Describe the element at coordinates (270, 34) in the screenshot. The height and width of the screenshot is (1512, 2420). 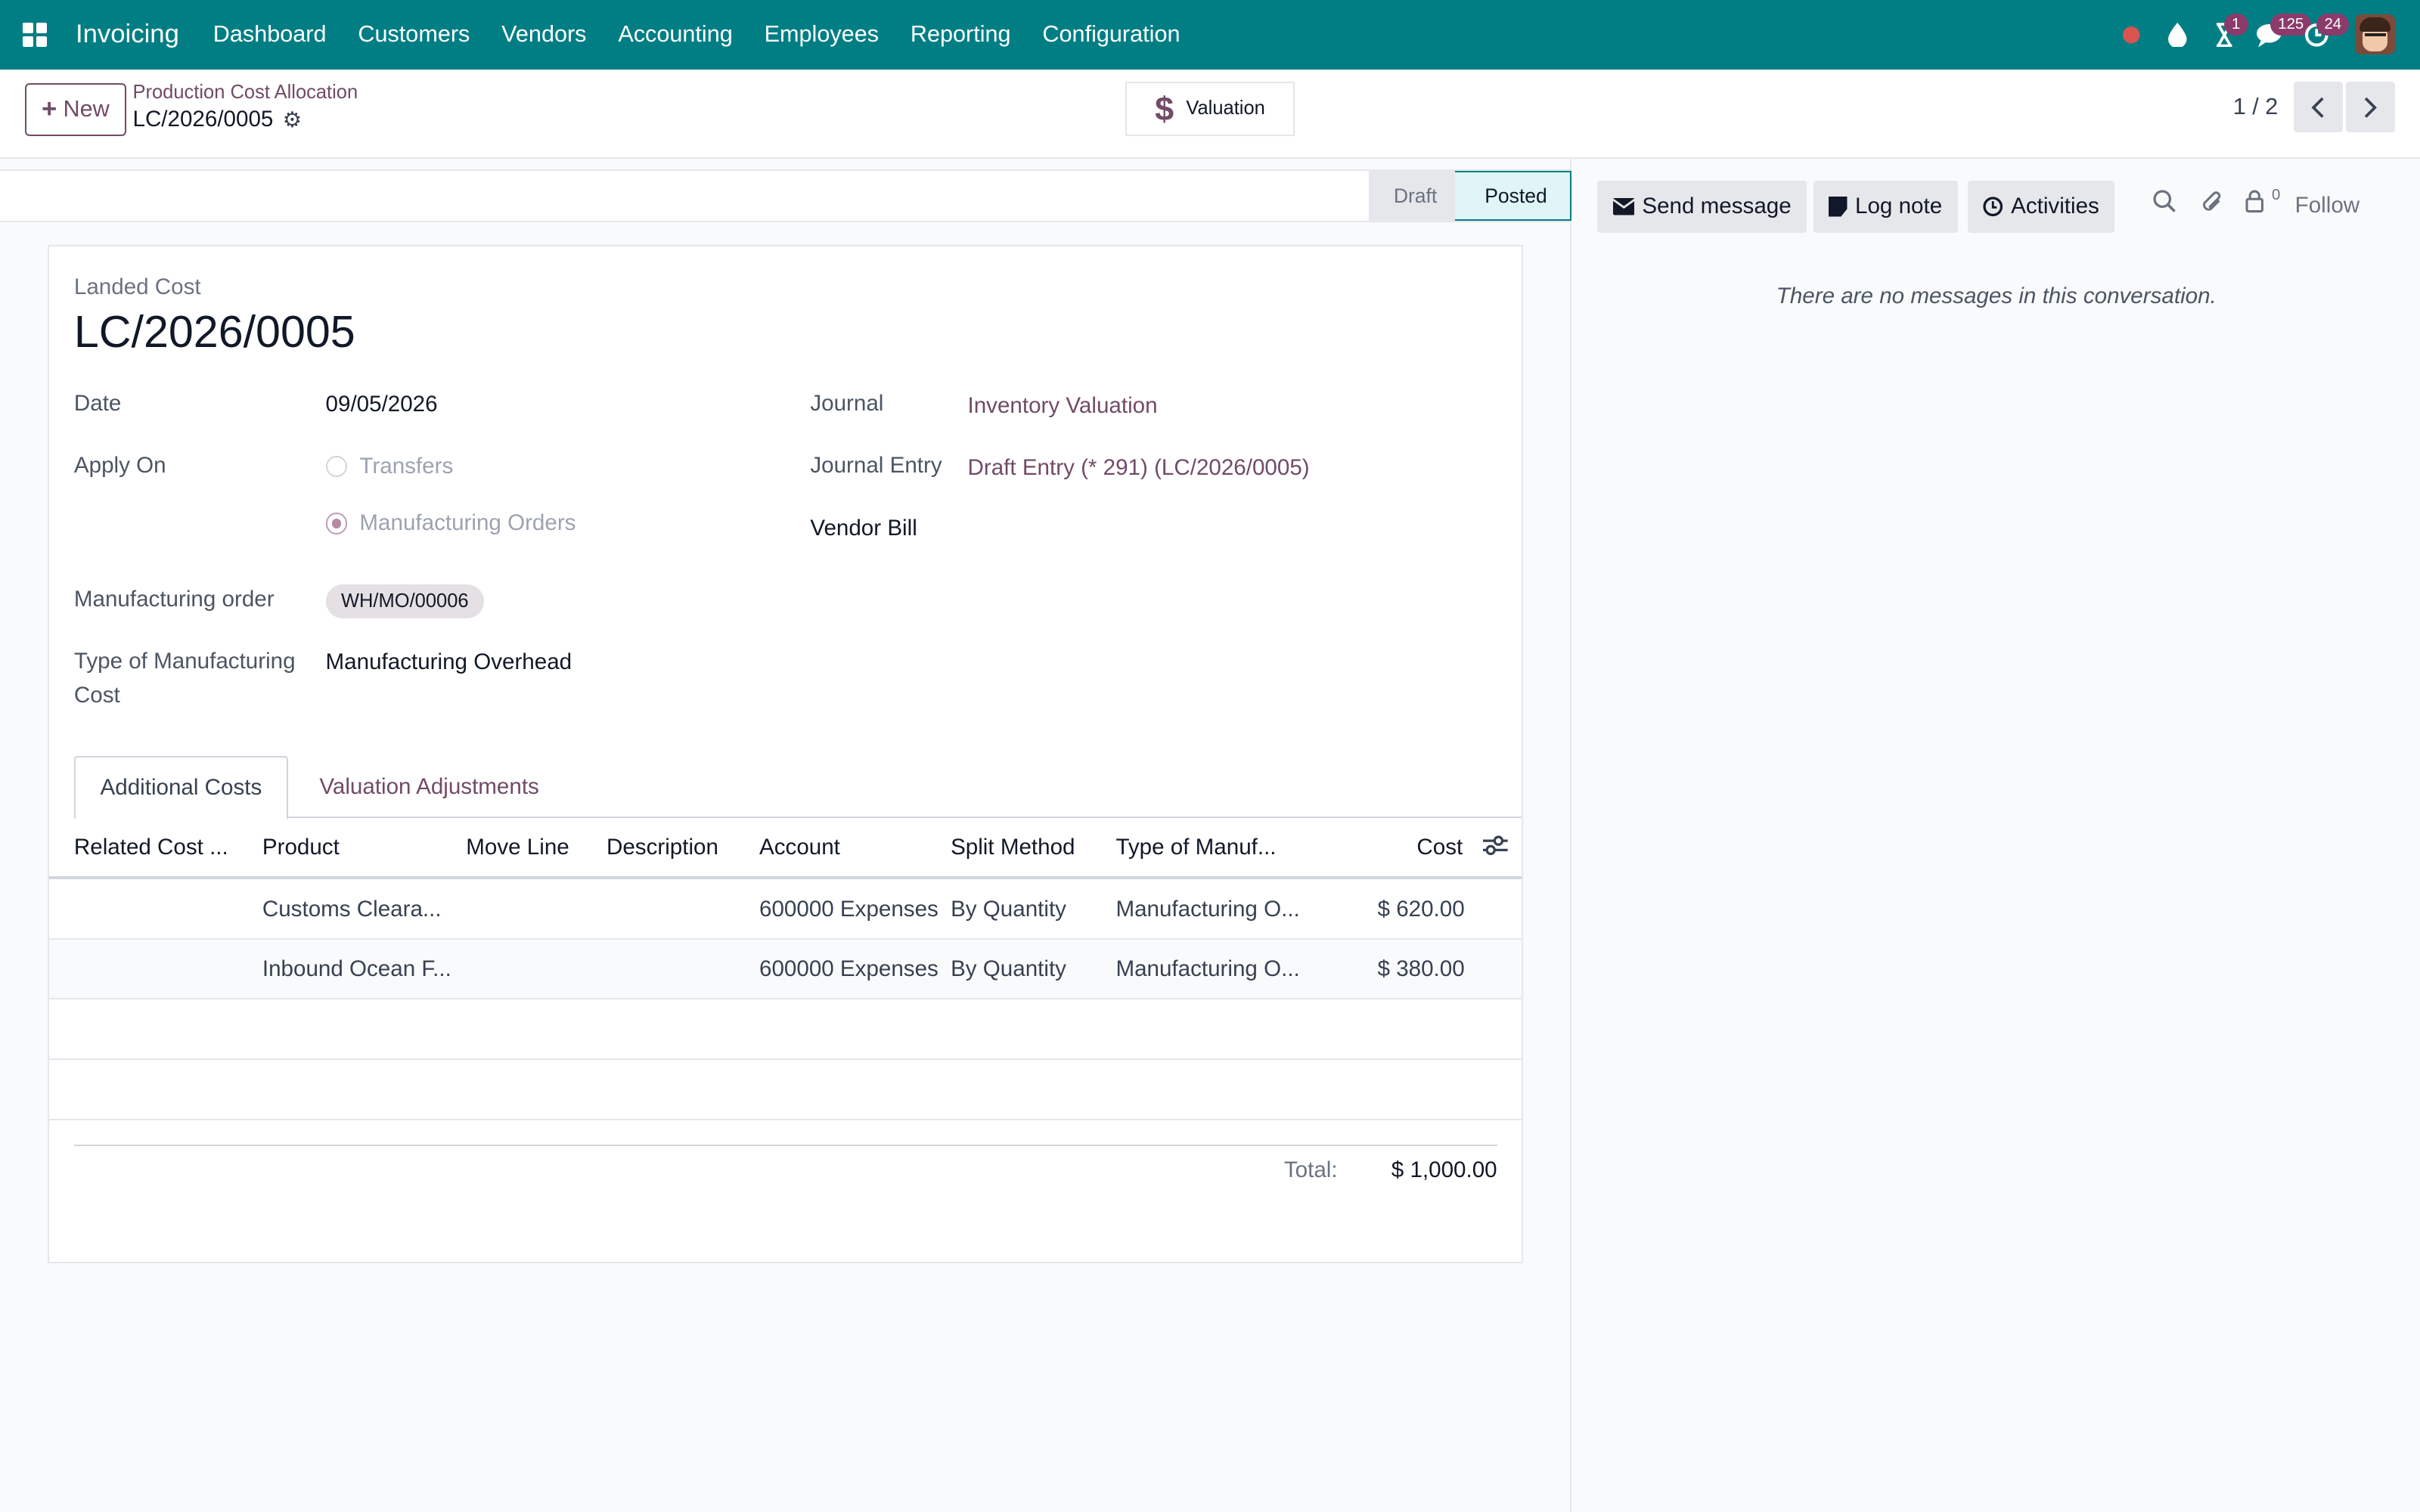
I see `menu-dashboard: Dashboard` at that location.